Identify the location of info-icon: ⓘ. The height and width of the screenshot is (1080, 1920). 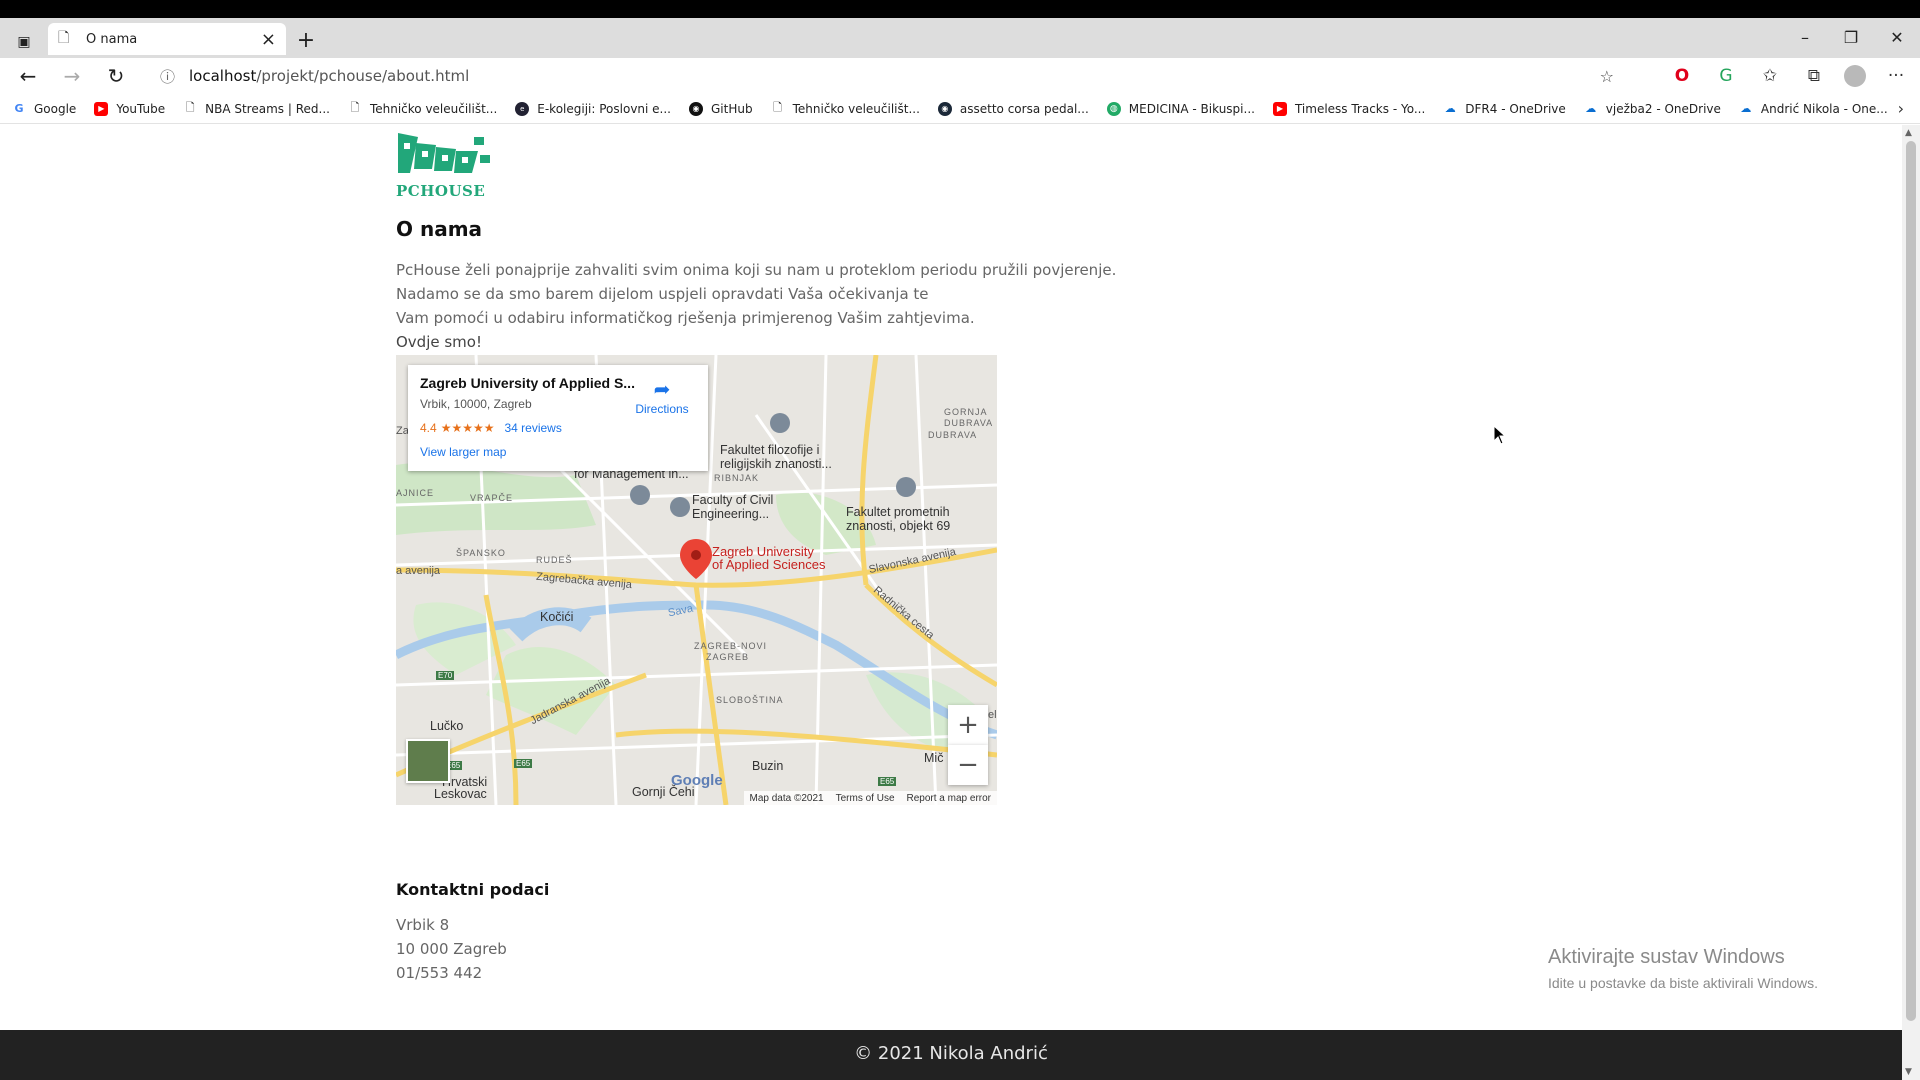
(167, 76).